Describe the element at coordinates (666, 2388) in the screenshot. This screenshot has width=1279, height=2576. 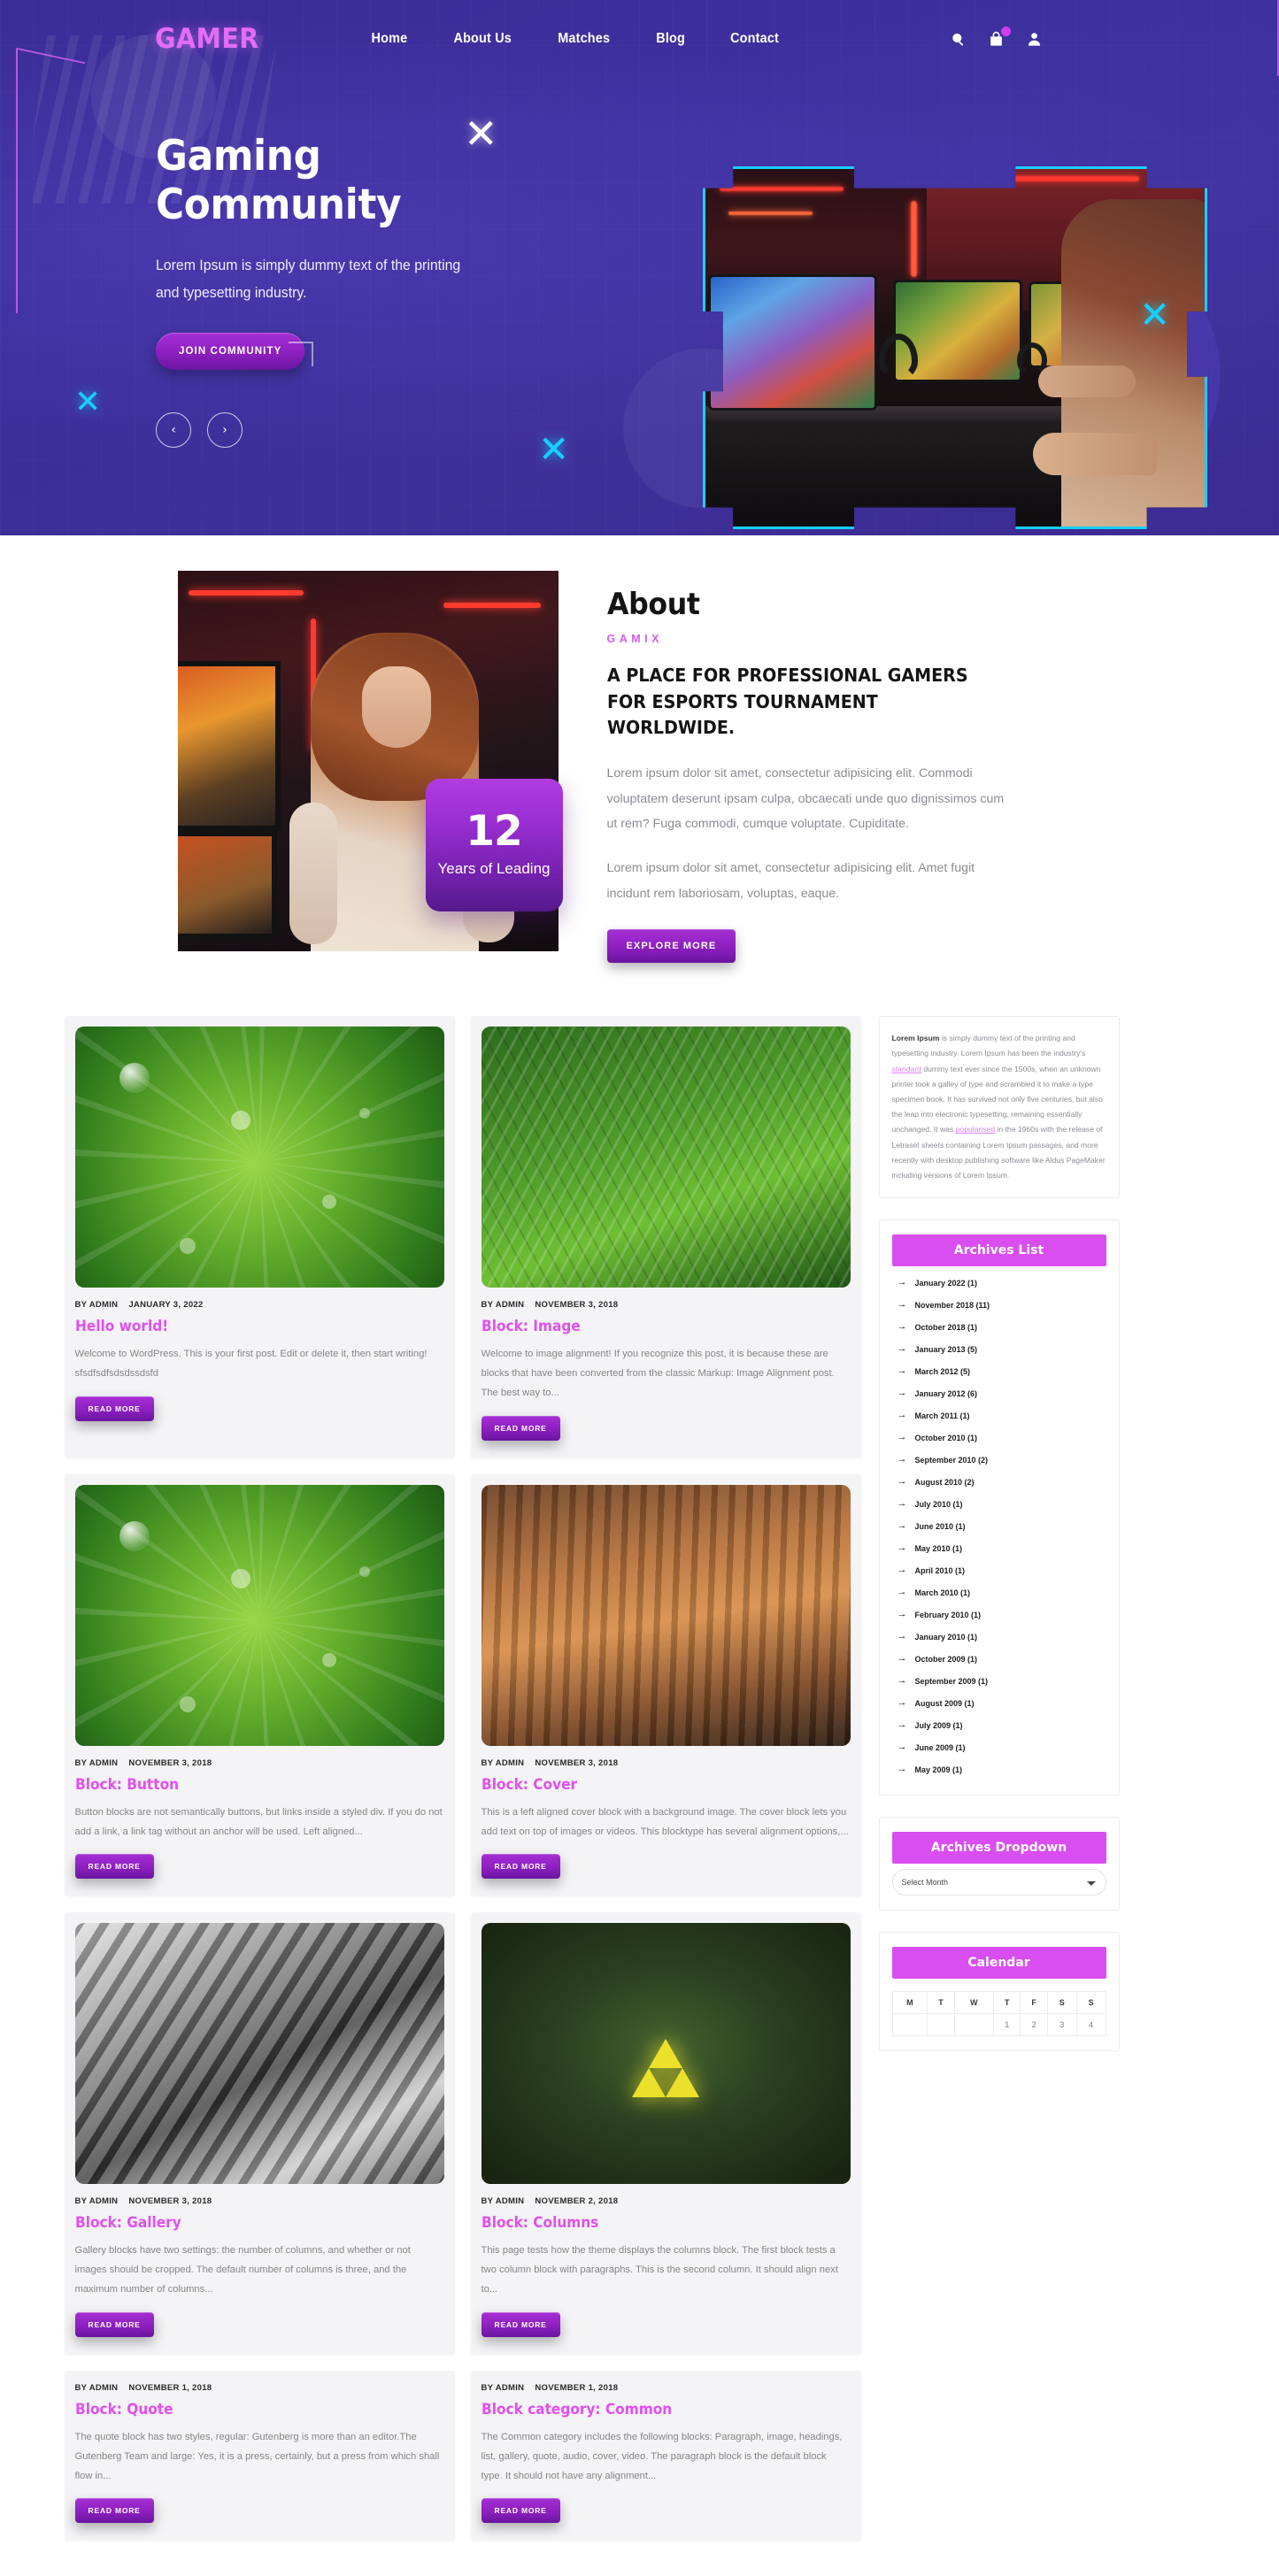
I see `post-meta: BY ADMIN NOVEMBER 1, 2018` at that location.